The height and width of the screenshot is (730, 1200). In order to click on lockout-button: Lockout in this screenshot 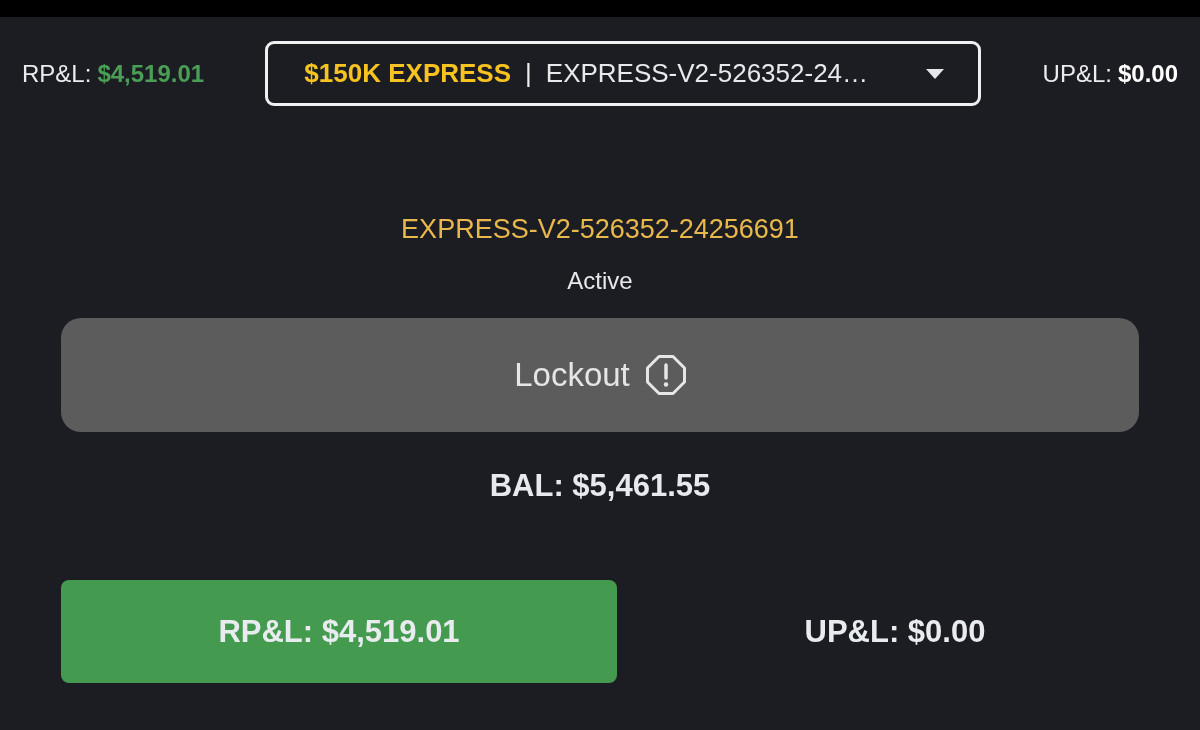, I will do `click(600, 375)`.